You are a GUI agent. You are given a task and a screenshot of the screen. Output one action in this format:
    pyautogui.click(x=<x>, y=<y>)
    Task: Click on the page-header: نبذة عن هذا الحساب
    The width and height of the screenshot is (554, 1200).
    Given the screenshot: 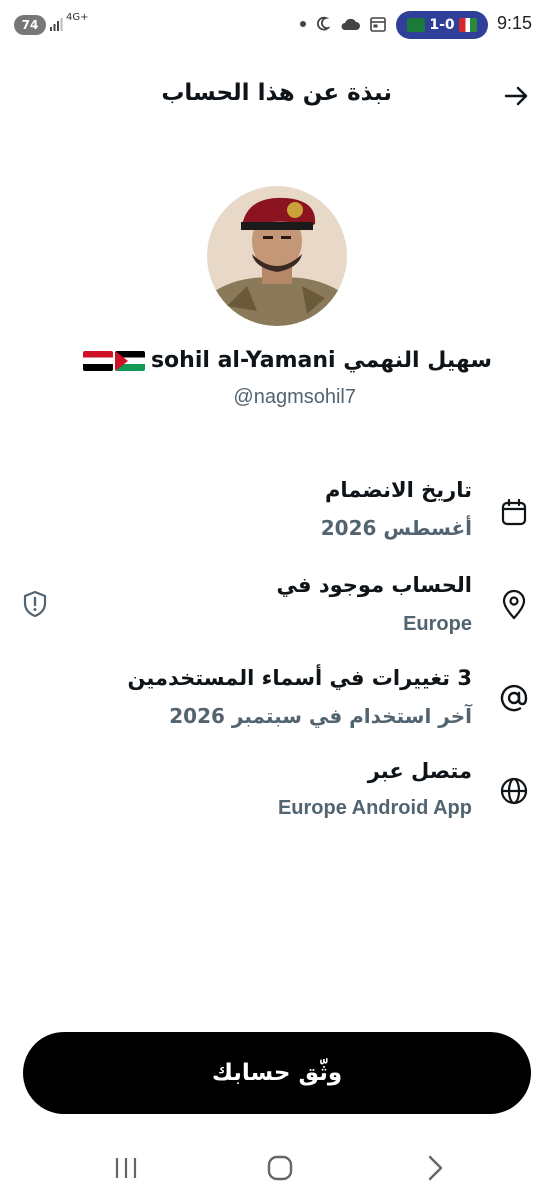 What is the action you would take?
    pyautogui.click(x=277, y=96)
    